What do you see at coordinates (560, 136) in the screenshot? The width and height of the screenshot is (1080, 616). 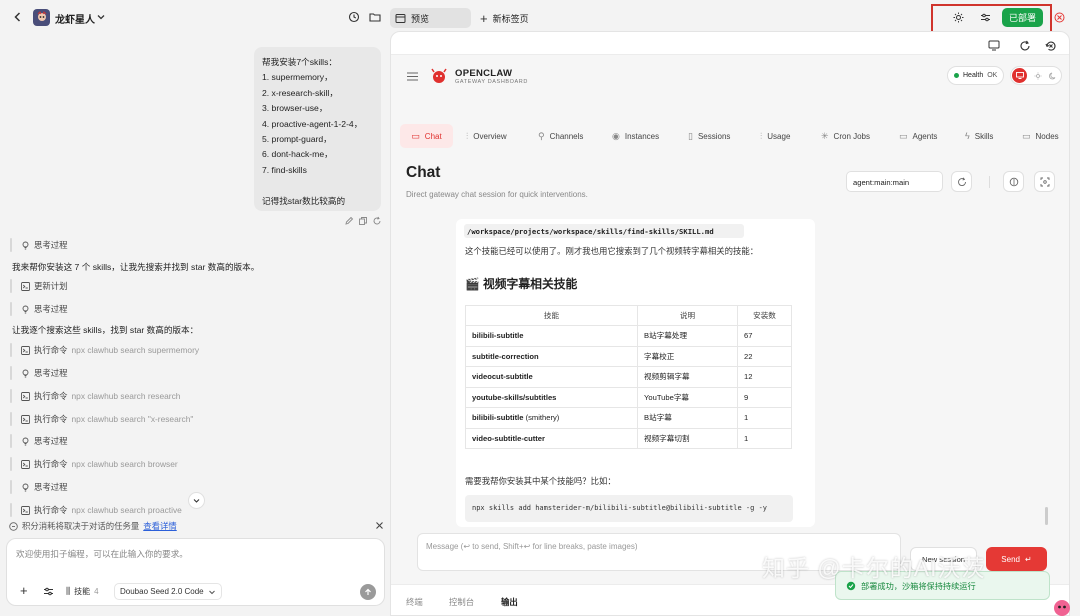 I see `tab-channels: ⚲ Channels` at bounding box center [560, 136].